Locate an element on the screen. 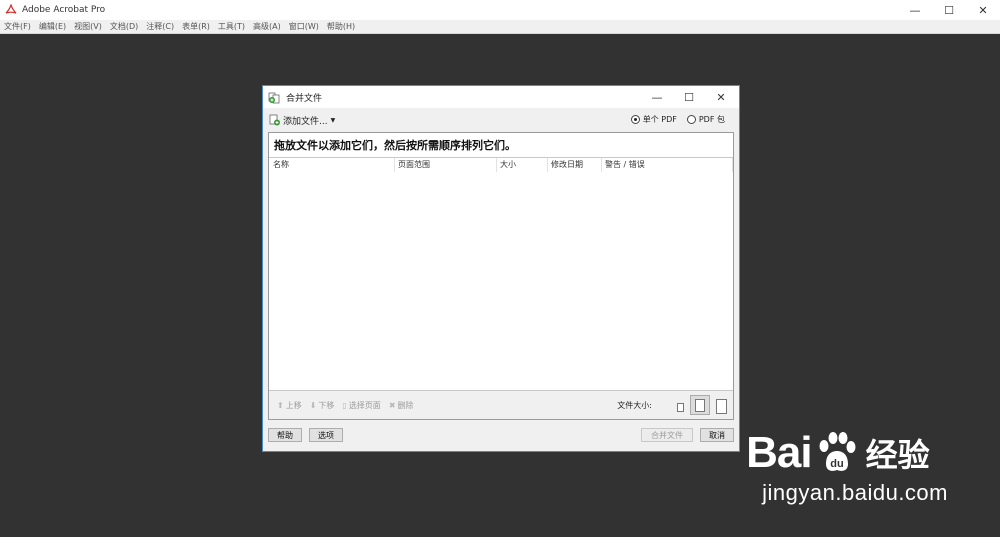 The image size is (1000, 537). options-button: 选项 is located at coordinates (326, 435).